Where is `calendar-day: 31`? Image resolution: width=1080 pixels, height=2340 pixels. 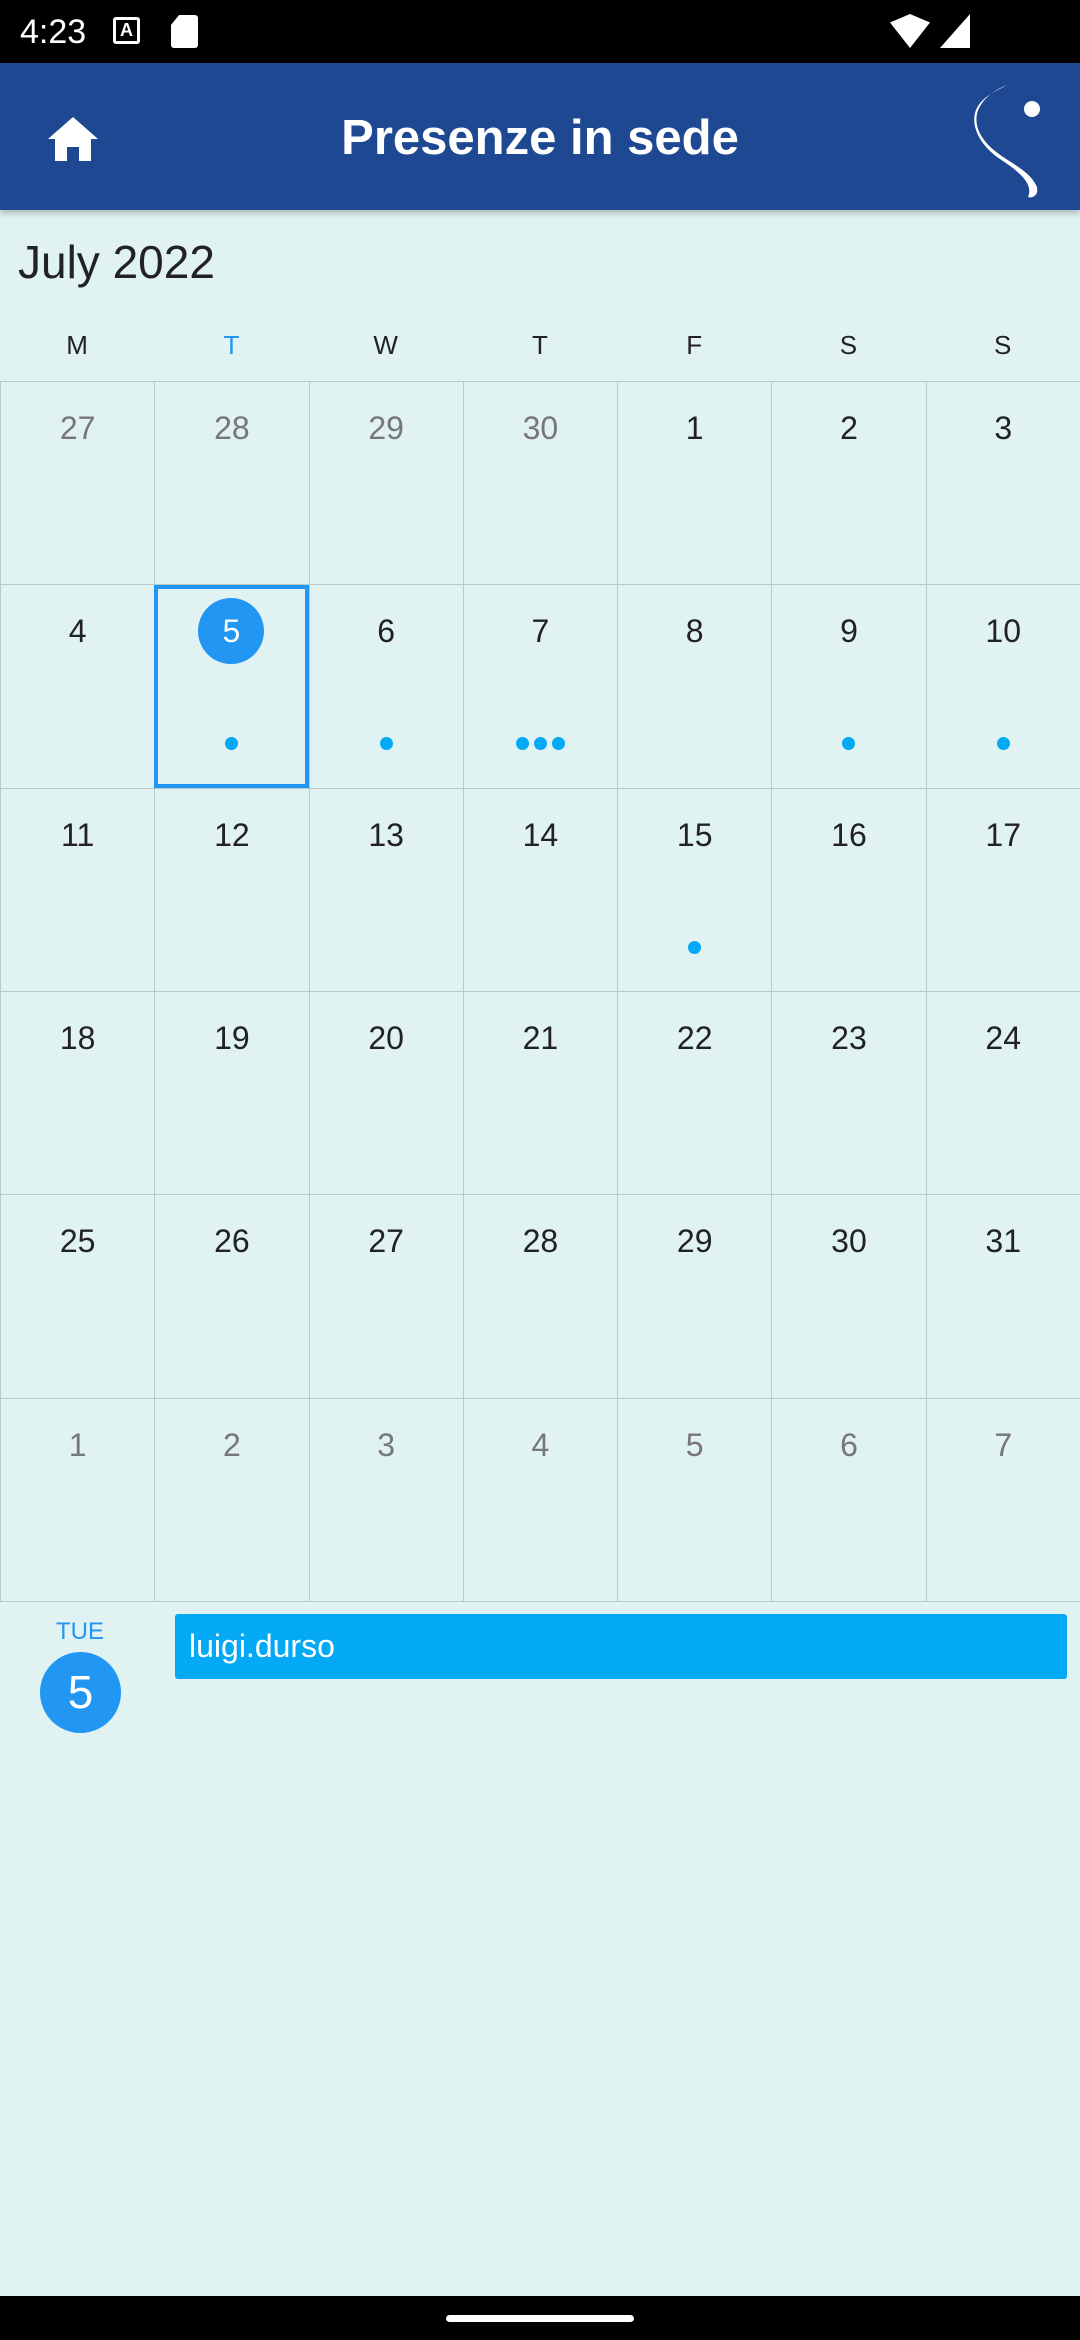
calendar-day: 31 is located at coordinates (1002, 1296).